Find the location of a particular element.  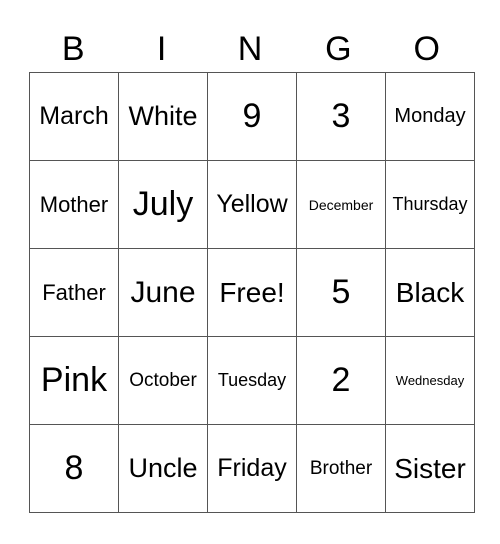

bingo-cell: 2 is located at coordinates (341, 380).